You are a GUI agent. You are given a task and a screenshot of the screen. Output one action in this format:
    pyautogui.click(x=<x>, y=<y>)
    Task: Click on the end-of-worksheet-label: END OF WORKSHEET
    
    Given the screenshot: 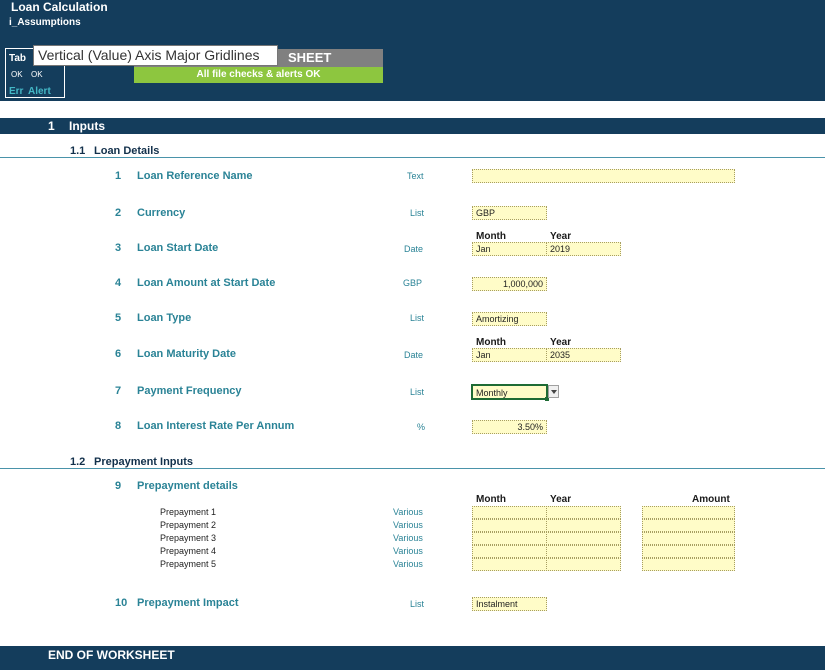 What is the action you would take?
    pyautogui.click(x=111, y=655)
    